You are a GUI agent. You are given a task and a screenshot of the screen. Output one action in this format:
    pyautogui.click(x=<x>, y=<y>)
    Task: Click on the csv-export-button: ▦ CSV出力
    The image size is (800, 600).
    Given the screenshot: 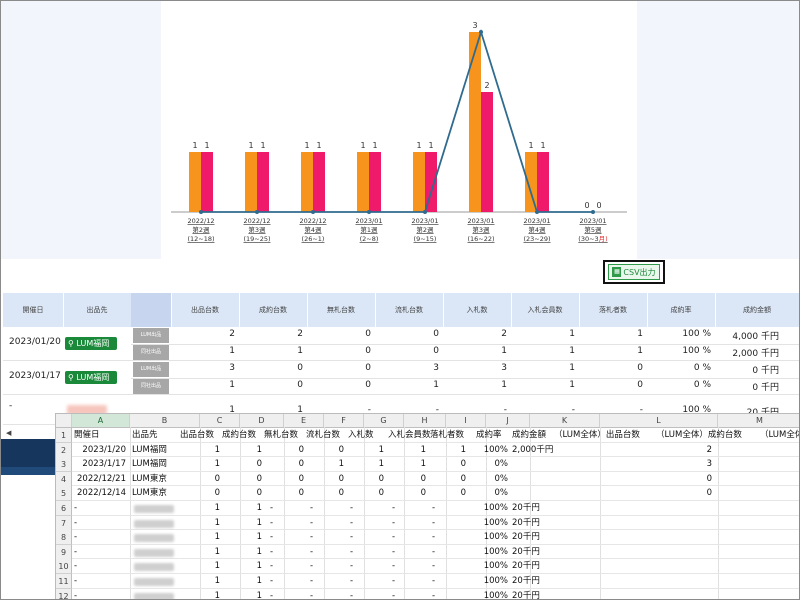 What is the action you would take?
    pyautogui.click(x=634, y=272)
    